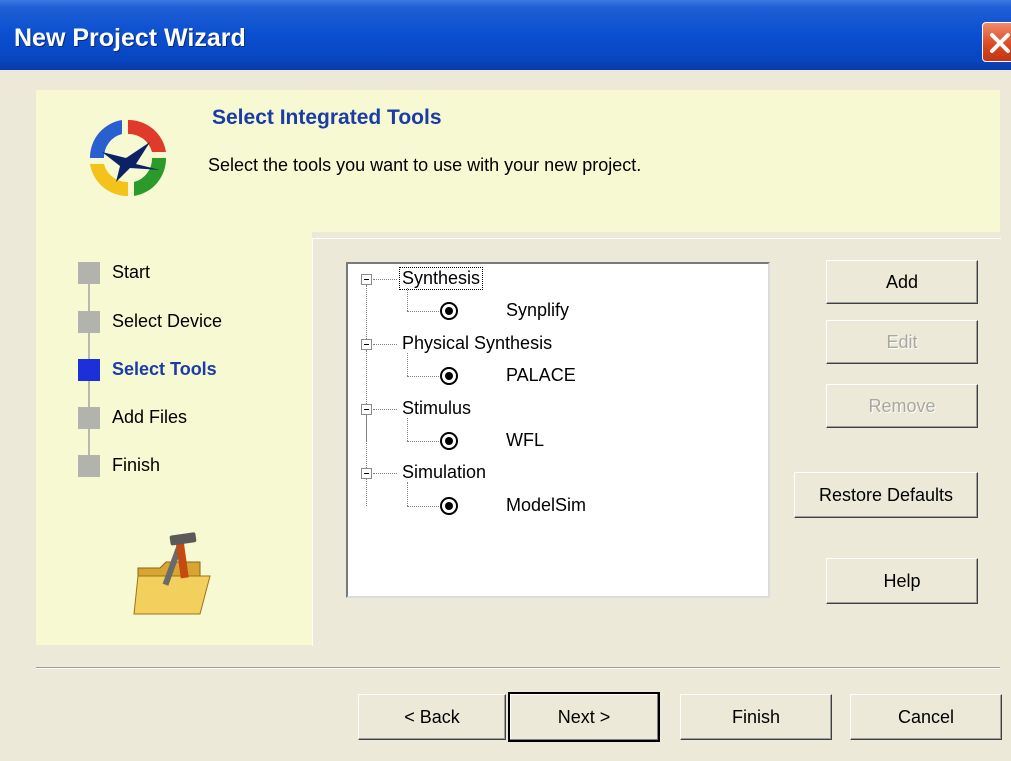 The image size is (1011, 761). What do you see at coordinates (444, 472) in the screenshot?
I see `tree-category-label: Simulation` at bounding box center [444, 472].